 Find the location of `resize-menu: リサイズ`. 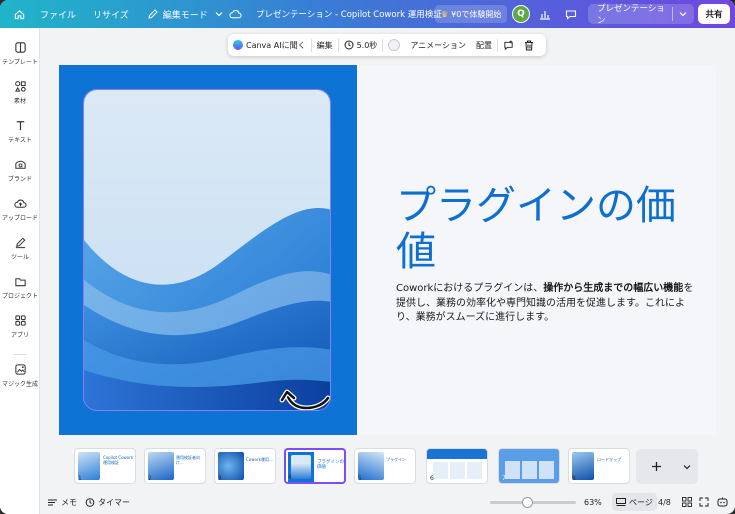

resize-menu: リサイズ is located at coordinates (109, 14).